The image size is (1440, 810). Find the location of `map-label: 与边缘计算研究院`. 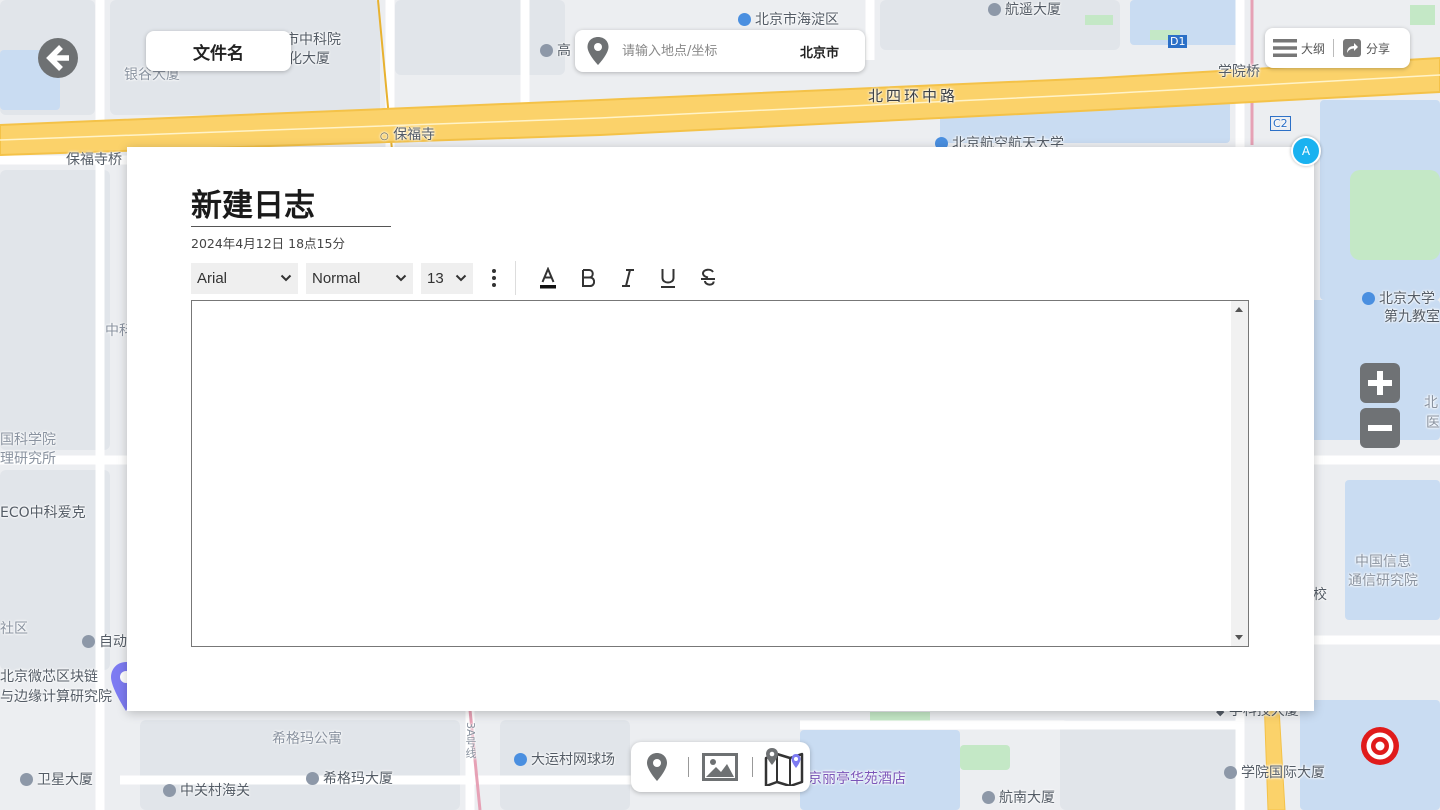

map-label: 与边缘计算研究院 is located at coordinates (56, 697).